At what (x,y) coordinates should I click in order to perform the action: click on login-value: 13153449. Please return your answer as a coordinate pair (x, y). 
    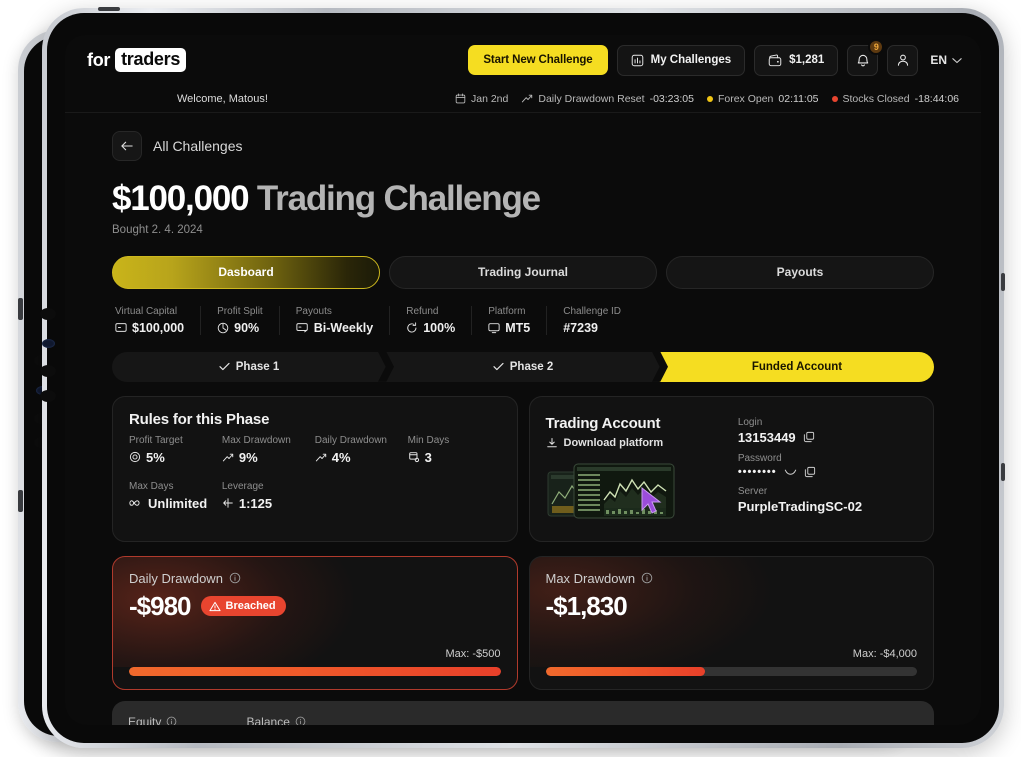
    Looking at the image, I should click on (766, 437).